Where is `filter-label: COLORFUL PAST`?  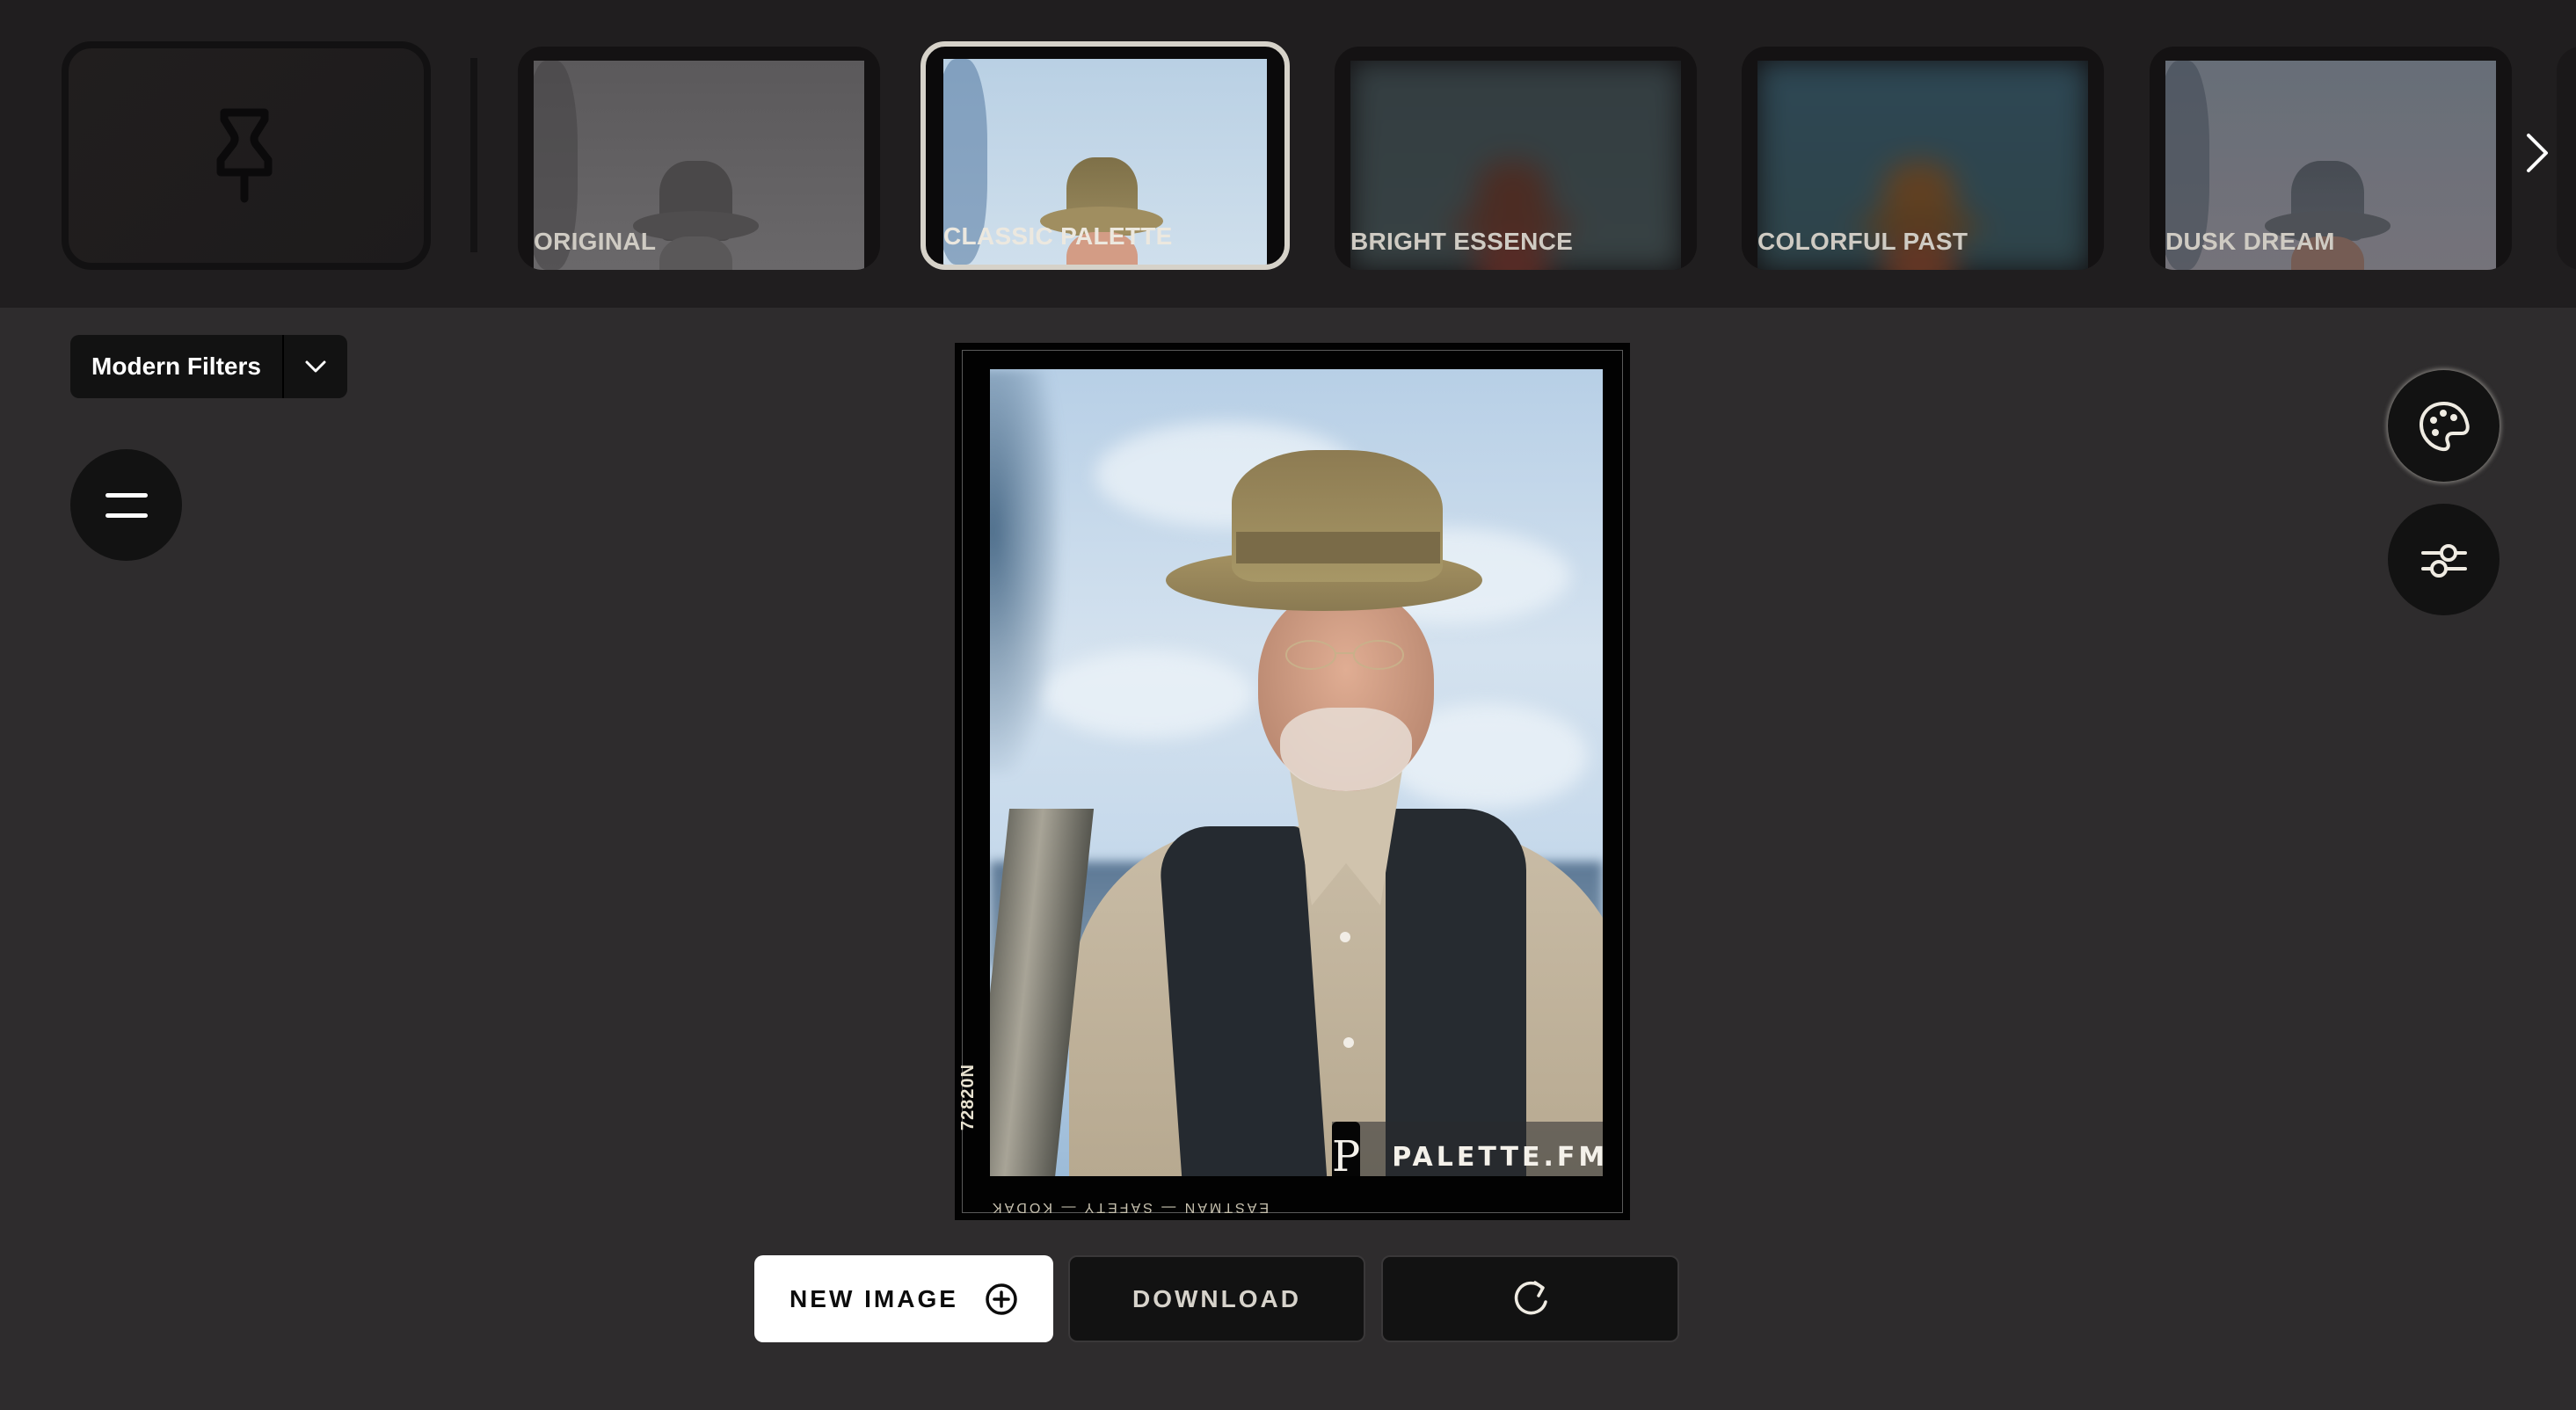 filter-label: COLORFUL PAST is located at coordinates (1862, 242).